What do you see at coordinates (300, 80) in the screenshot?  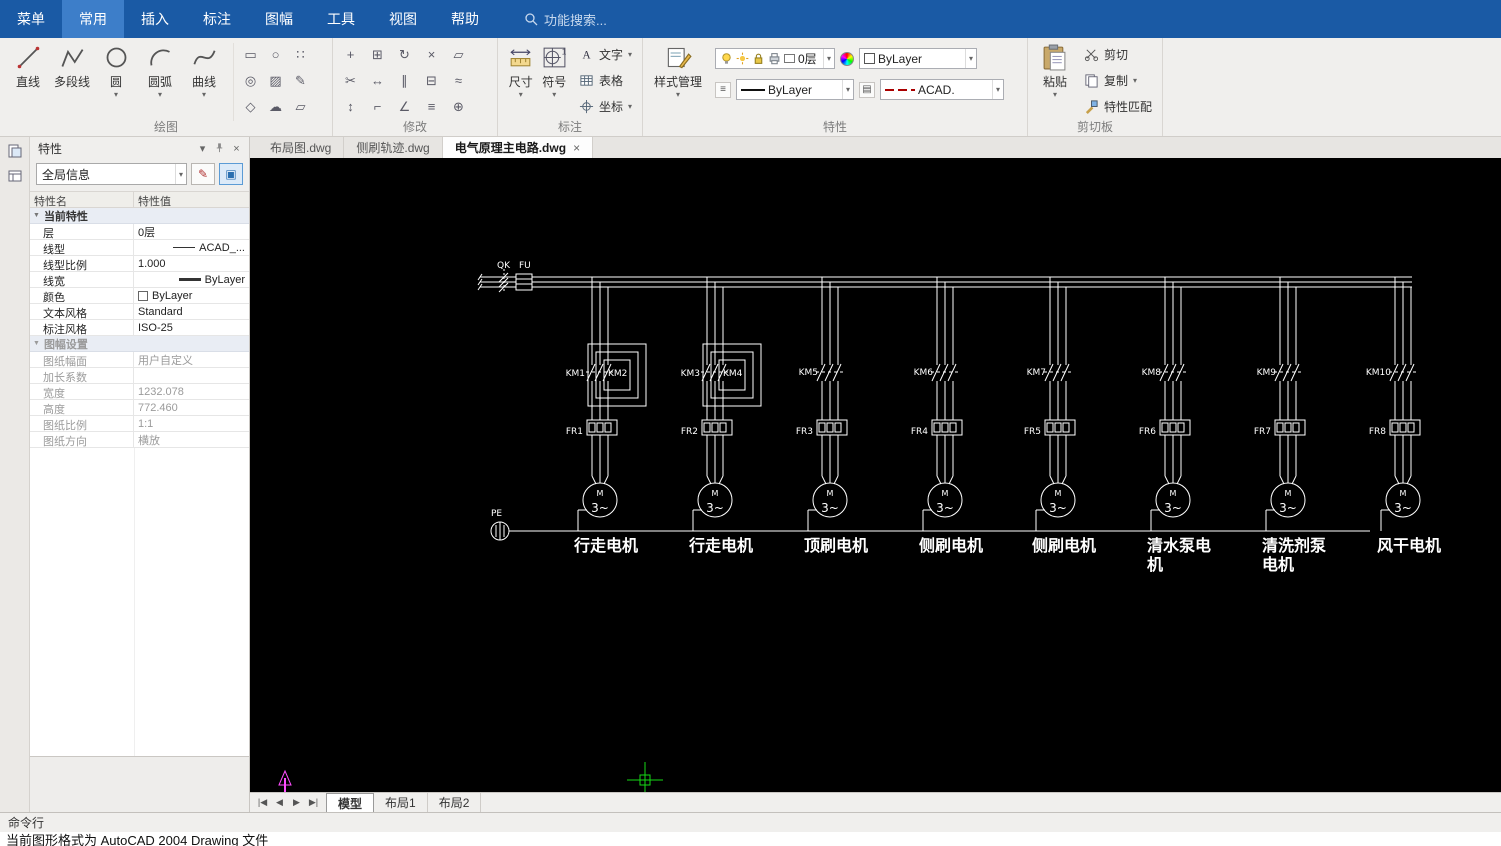 I see `sketch-icon: ✎` at bounding box center [300, 80].